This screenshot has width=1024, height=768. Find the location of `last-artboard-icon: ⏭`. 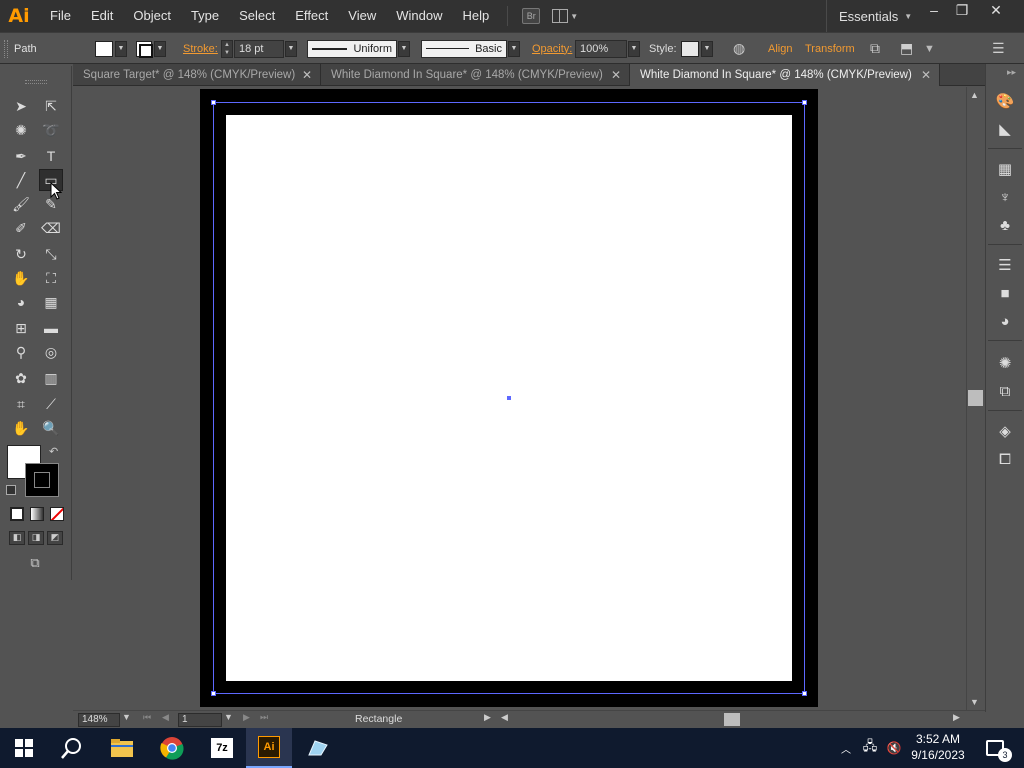

last-artboard-icon: ⏭ is located at coordinates (264, 717).